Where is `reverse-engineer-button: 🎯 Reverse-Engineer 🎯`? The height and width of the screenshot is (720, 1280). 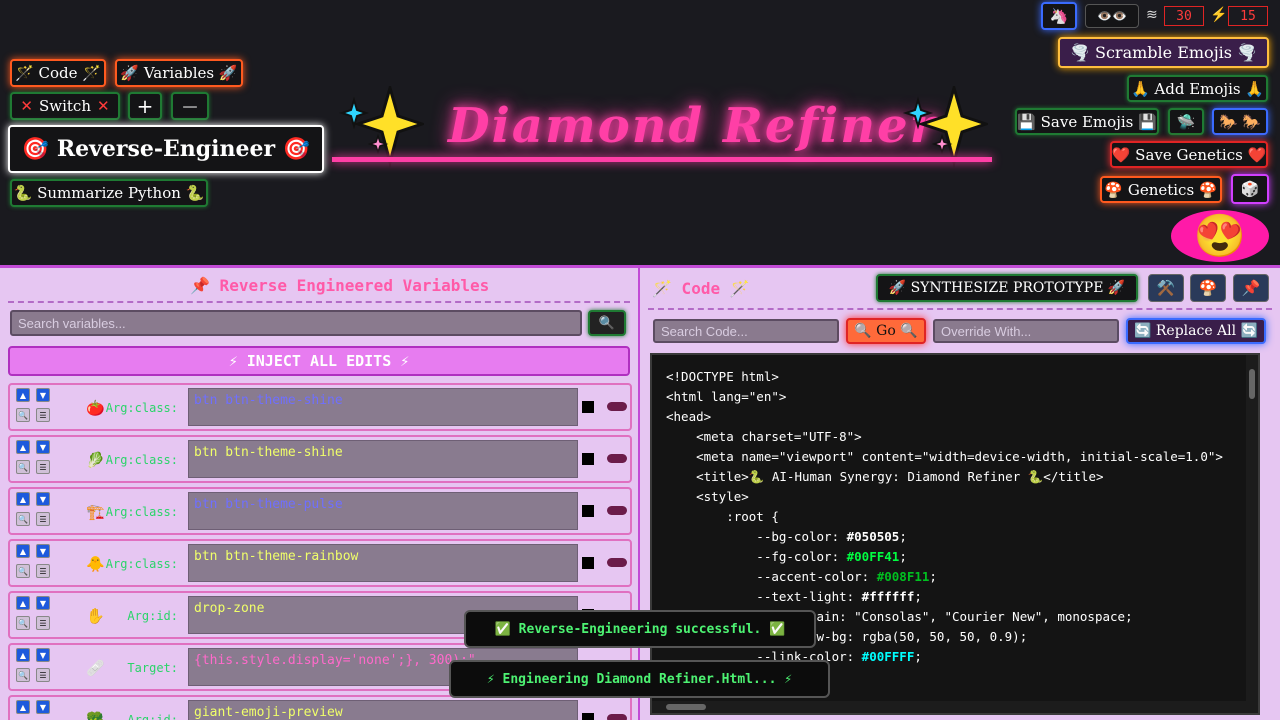 reverse-engineer-button: 🎯 Reverse-Engineer 🎯 is located at coordinates (166, 149).